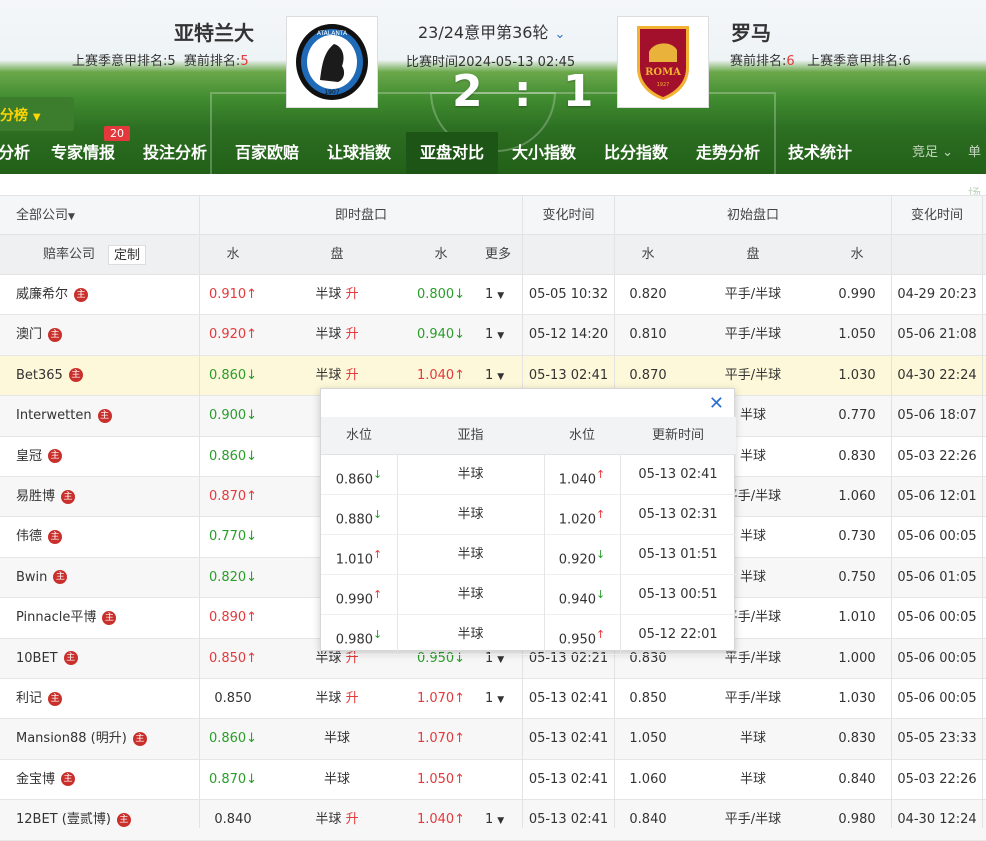  Describe the element at coordinates (716, 403) in the screenshot. I see `close-icon: ✕` at that location.